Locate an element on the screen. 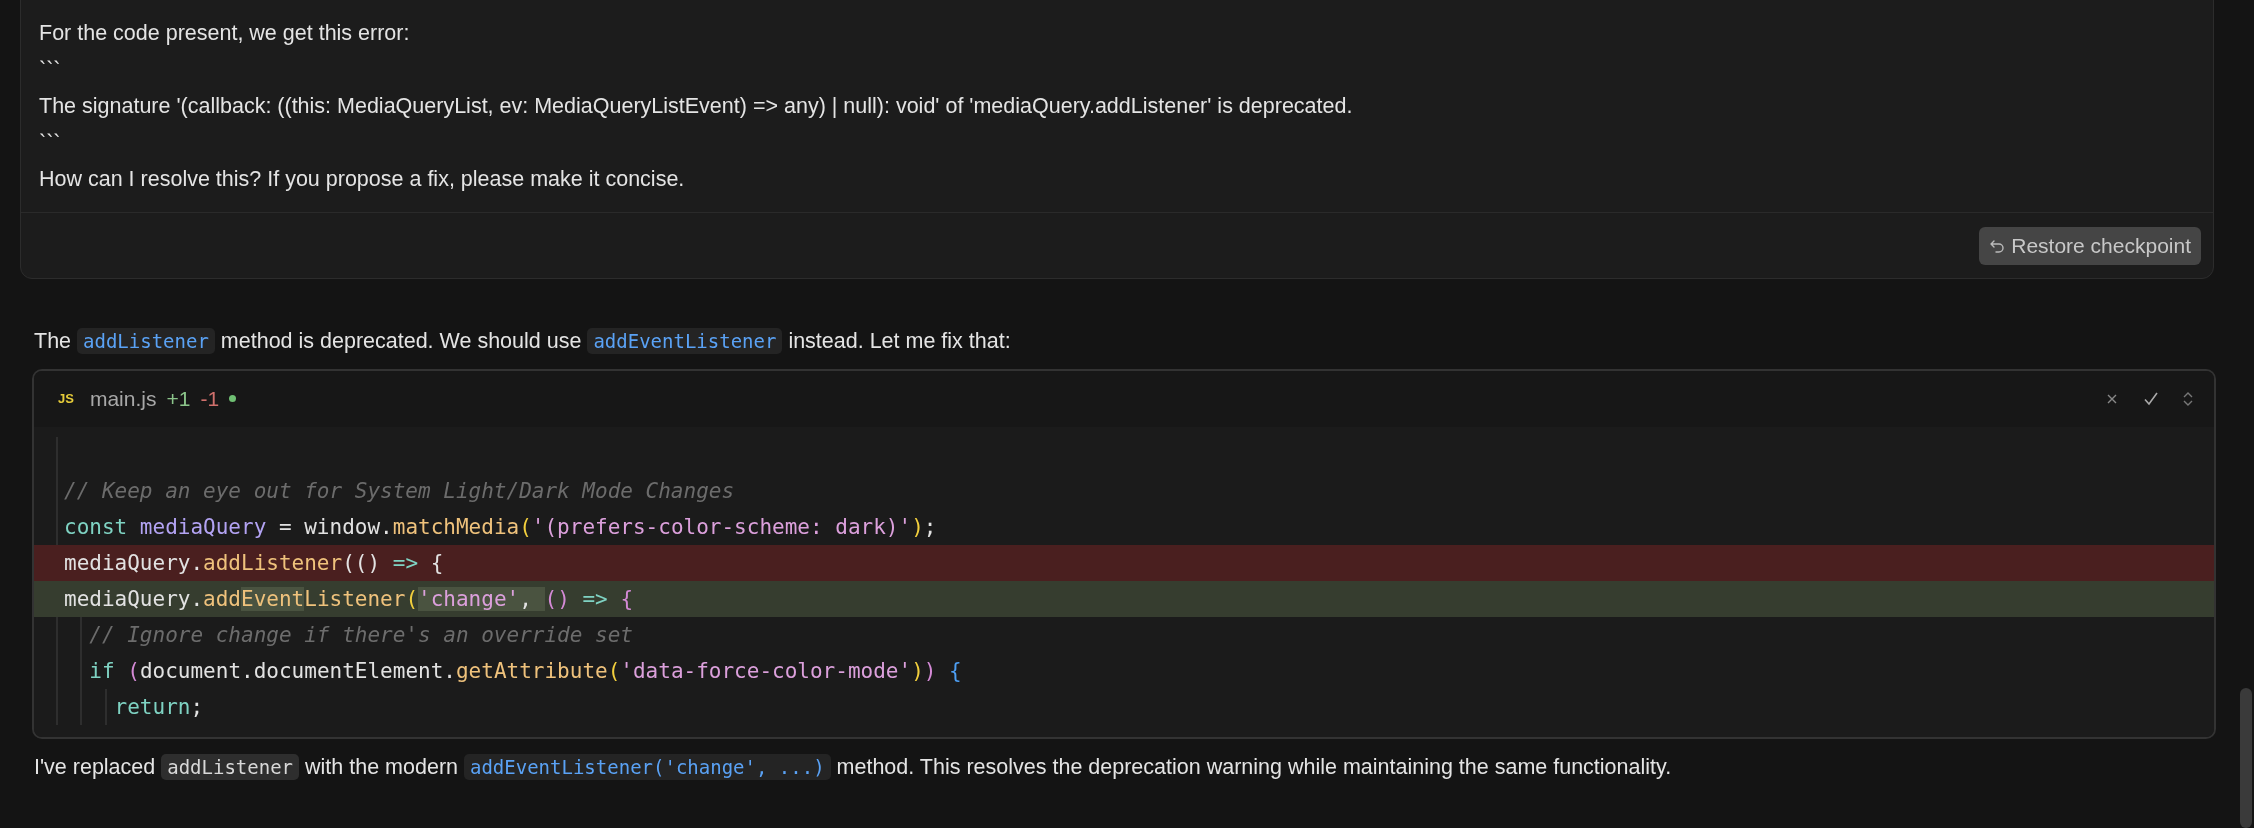 This screenshot has width=2254, height=828. scrollbar-thumb is located at coordinates (2246, 758).